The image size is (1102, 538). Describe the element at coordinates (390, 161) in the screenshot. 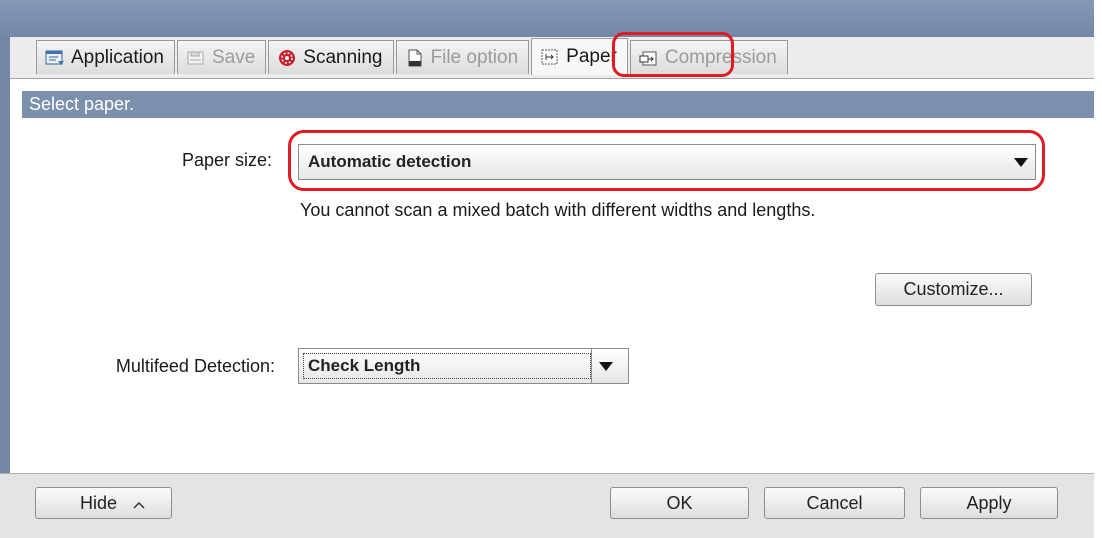

I see `paper-size-value: Automatic detection` at that location.